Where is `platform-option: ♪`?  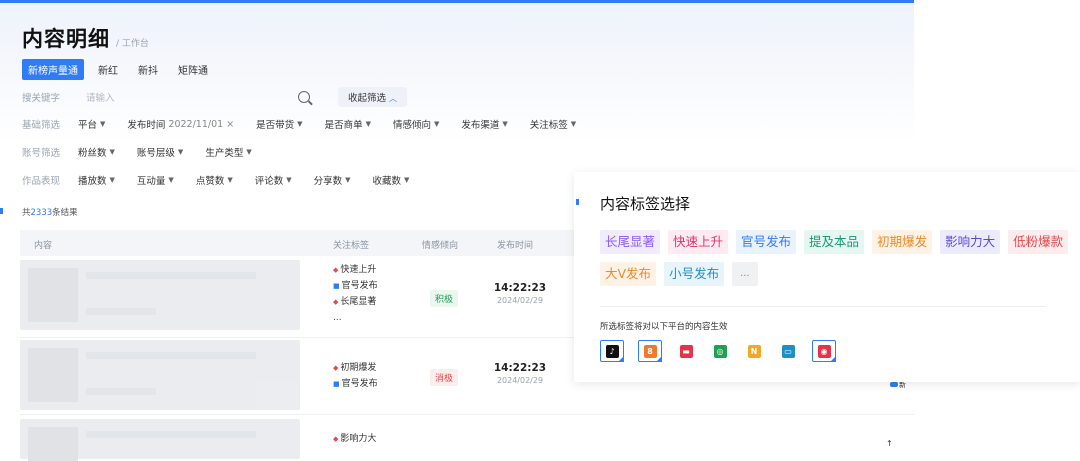 platform-option: ♪ is located at coordinates (612, 351).